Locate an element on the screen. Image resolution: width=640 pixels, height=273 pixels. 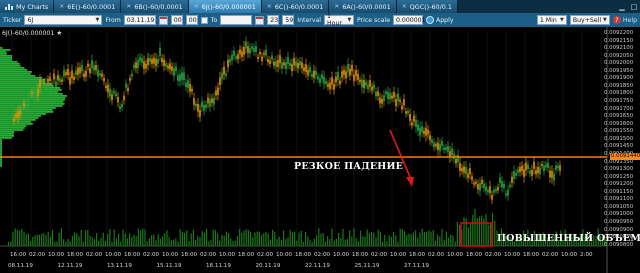
price-tick-label: 0.0092100 is located at coordinates (619, 48).